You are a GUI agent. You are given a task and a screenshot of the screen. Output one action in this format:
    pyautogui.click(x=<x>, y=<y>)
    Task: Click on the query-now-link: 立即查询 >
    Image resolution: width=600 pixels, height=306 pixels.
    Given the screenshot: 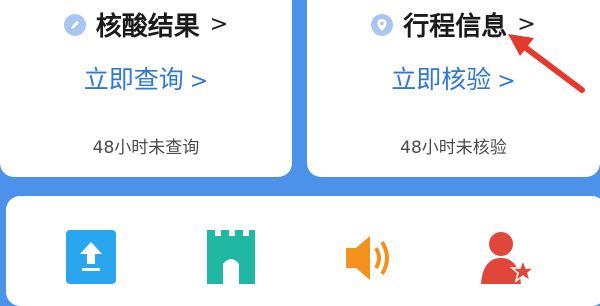 What is the action you would take?
    pyautogui.click(x=146, y=78)
    